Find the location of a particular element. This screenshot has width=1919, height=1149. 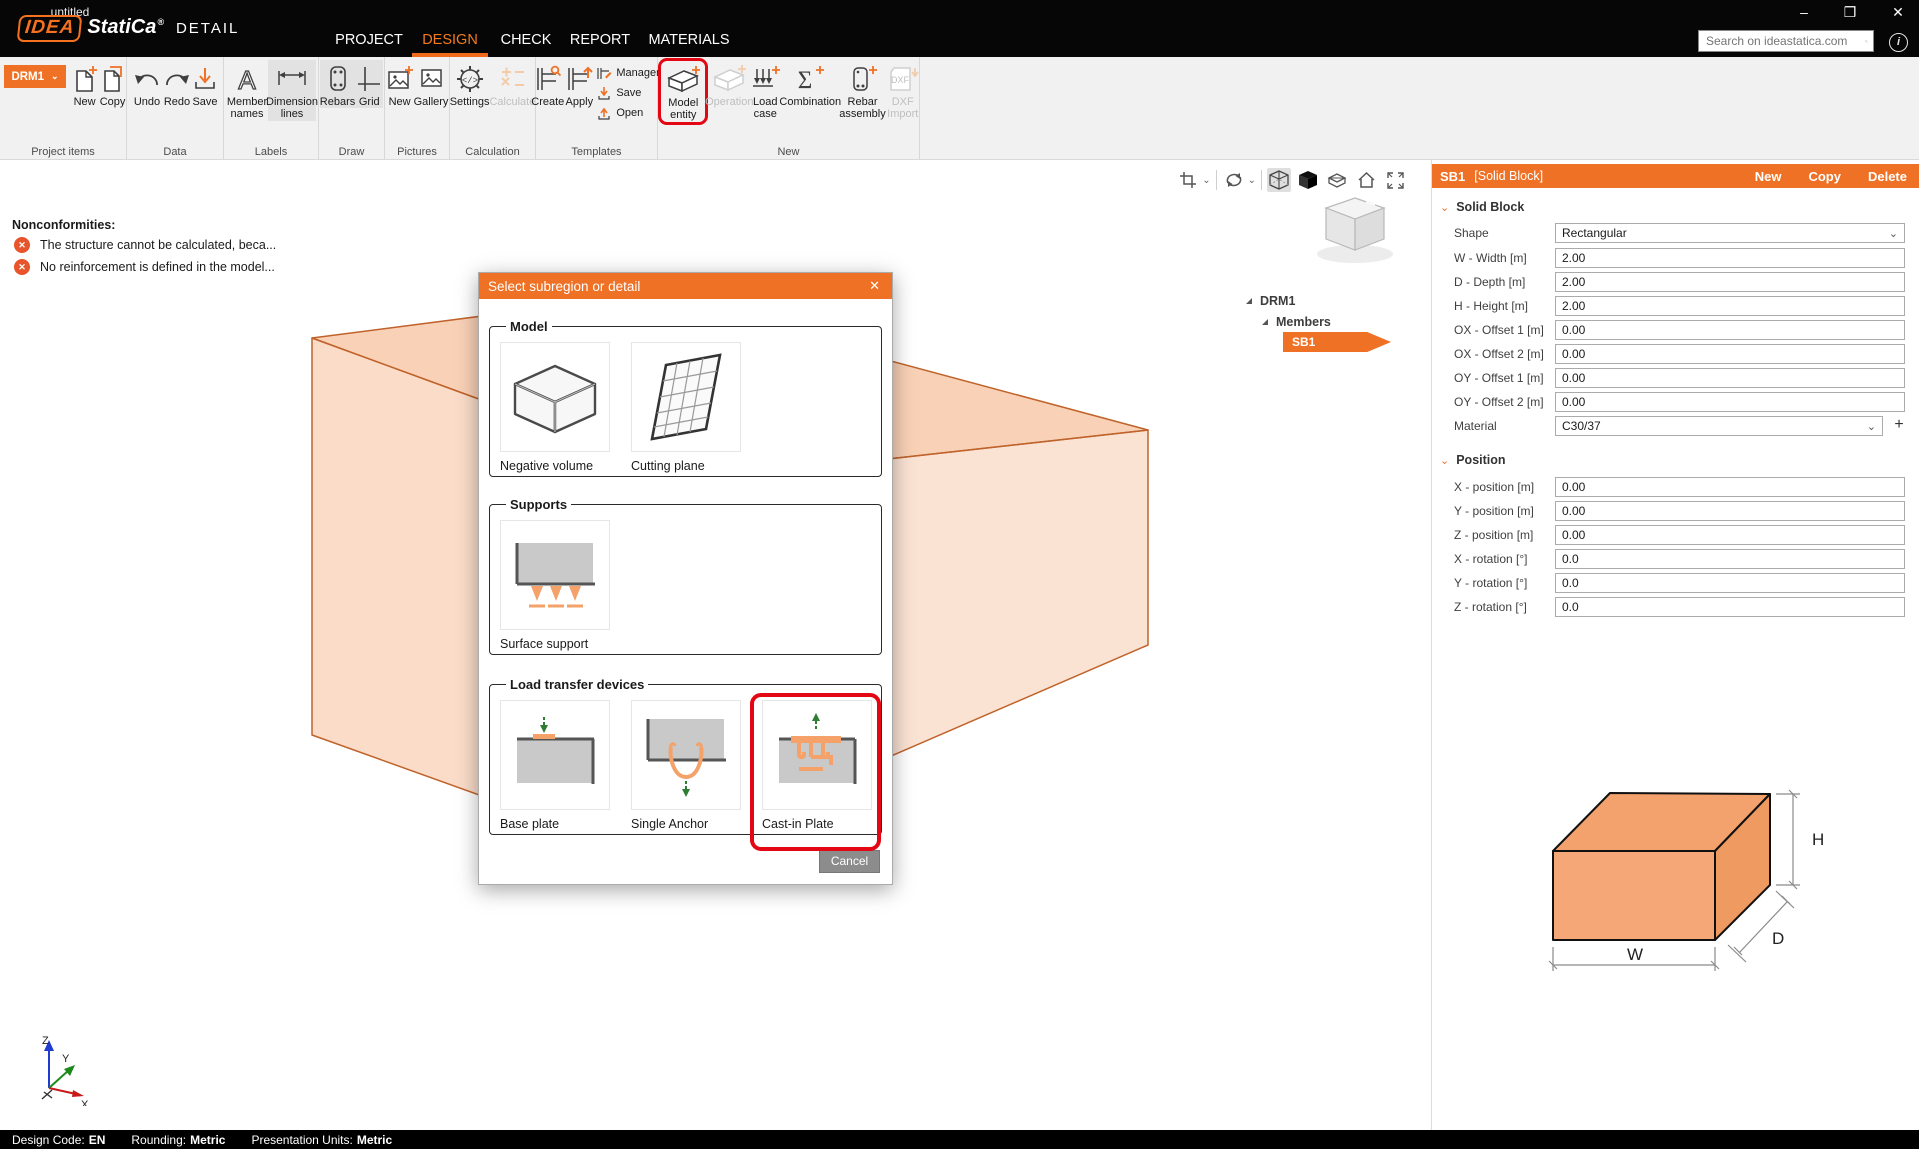

dimension-lines-button: Dimension lines is located at coordinates (292, 90).